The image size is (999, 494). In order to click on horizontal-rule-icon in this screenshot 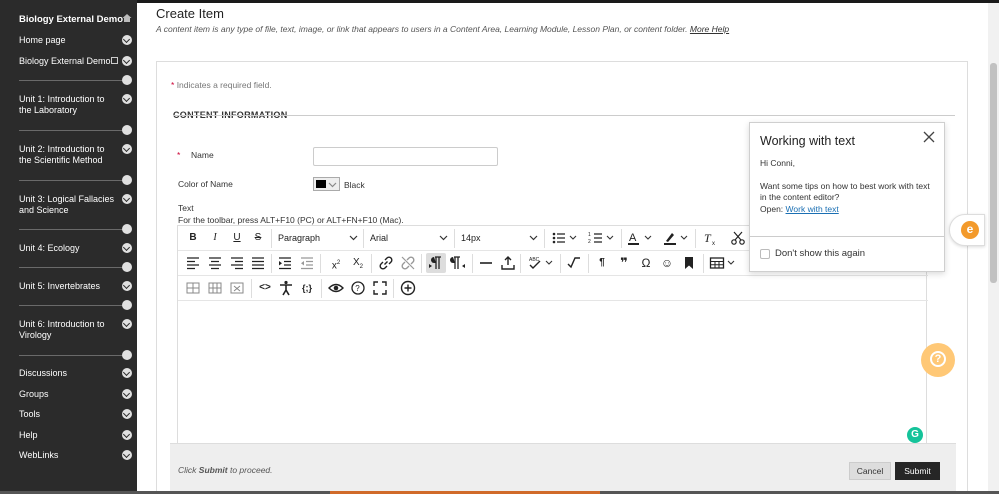, I will do `click(486, 263)`.